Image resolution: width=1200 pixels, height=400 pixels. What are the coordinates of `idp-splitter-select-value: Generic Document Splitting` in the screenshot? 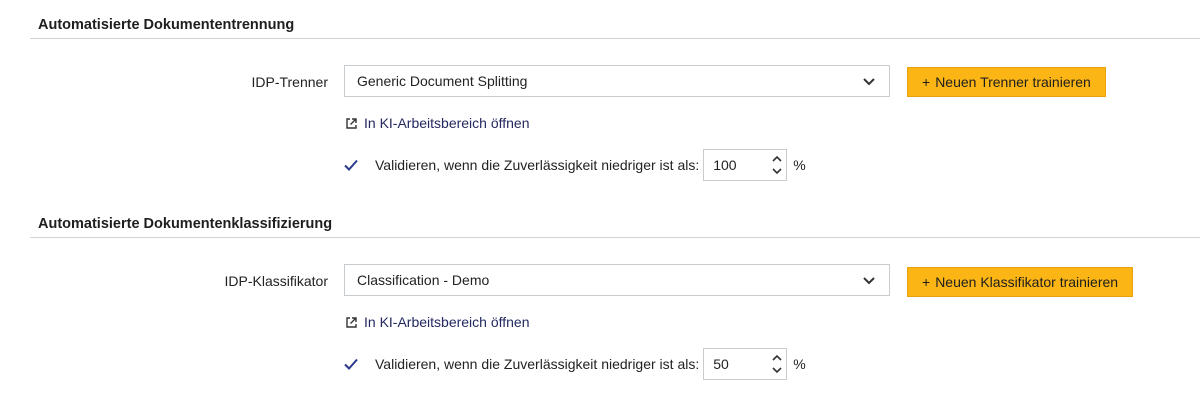 It's located at (442, 81).